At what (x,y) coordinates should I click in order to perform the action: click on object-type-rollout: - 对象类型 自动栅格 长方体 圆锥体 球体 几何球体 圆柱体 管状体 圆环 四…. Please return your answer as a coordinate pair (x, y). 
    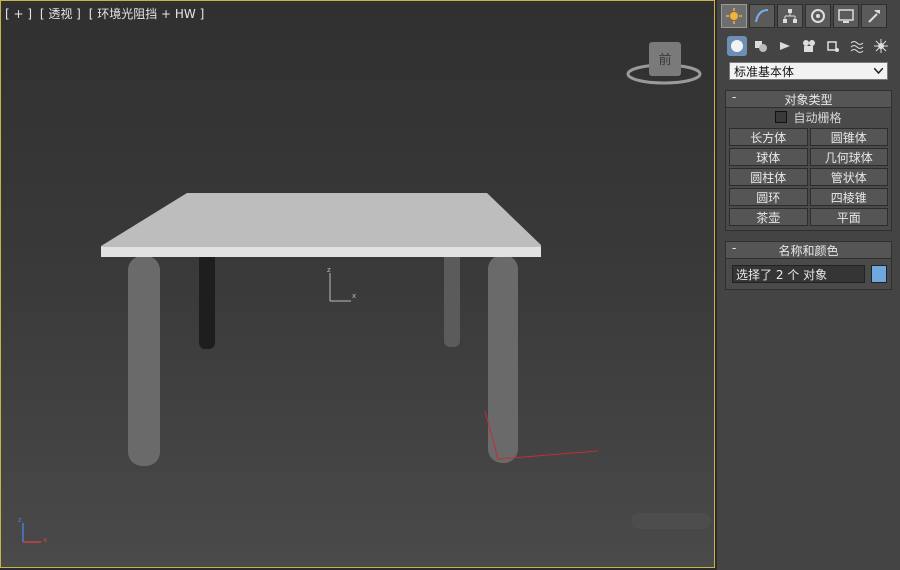
    Looking at the image, I should click on (808, 160).